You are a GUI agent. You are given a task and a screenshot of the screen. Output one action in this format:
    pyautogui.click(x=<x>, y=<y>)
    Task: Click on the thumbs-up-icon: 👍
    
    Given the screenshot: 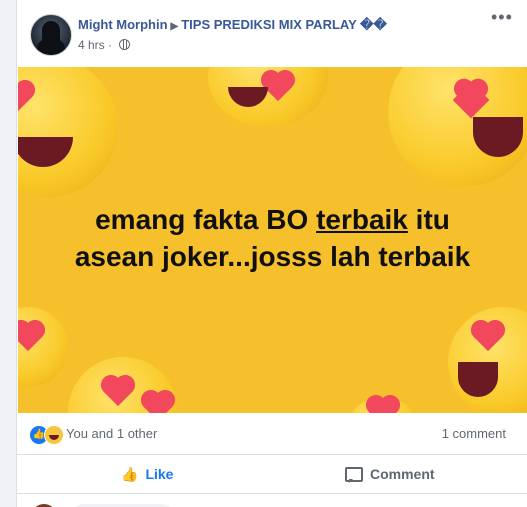 What is the action you would take?
    pyautogui.click(x=130, y=473)
    